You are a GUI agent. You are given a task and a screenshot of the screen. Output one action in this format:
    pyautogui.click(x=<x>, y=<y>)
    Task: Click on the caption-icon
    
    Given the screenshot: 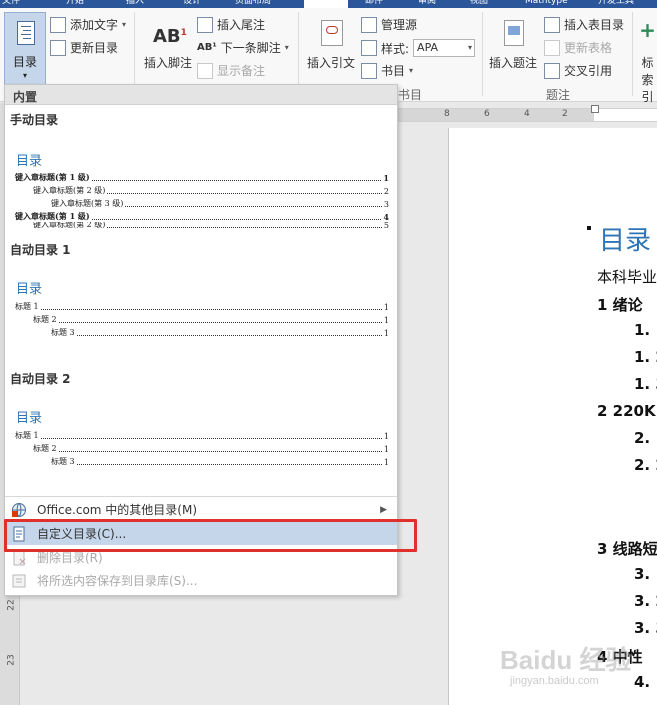 What is the action you would take?
    pyautogui.click(x=513, y=34)
    